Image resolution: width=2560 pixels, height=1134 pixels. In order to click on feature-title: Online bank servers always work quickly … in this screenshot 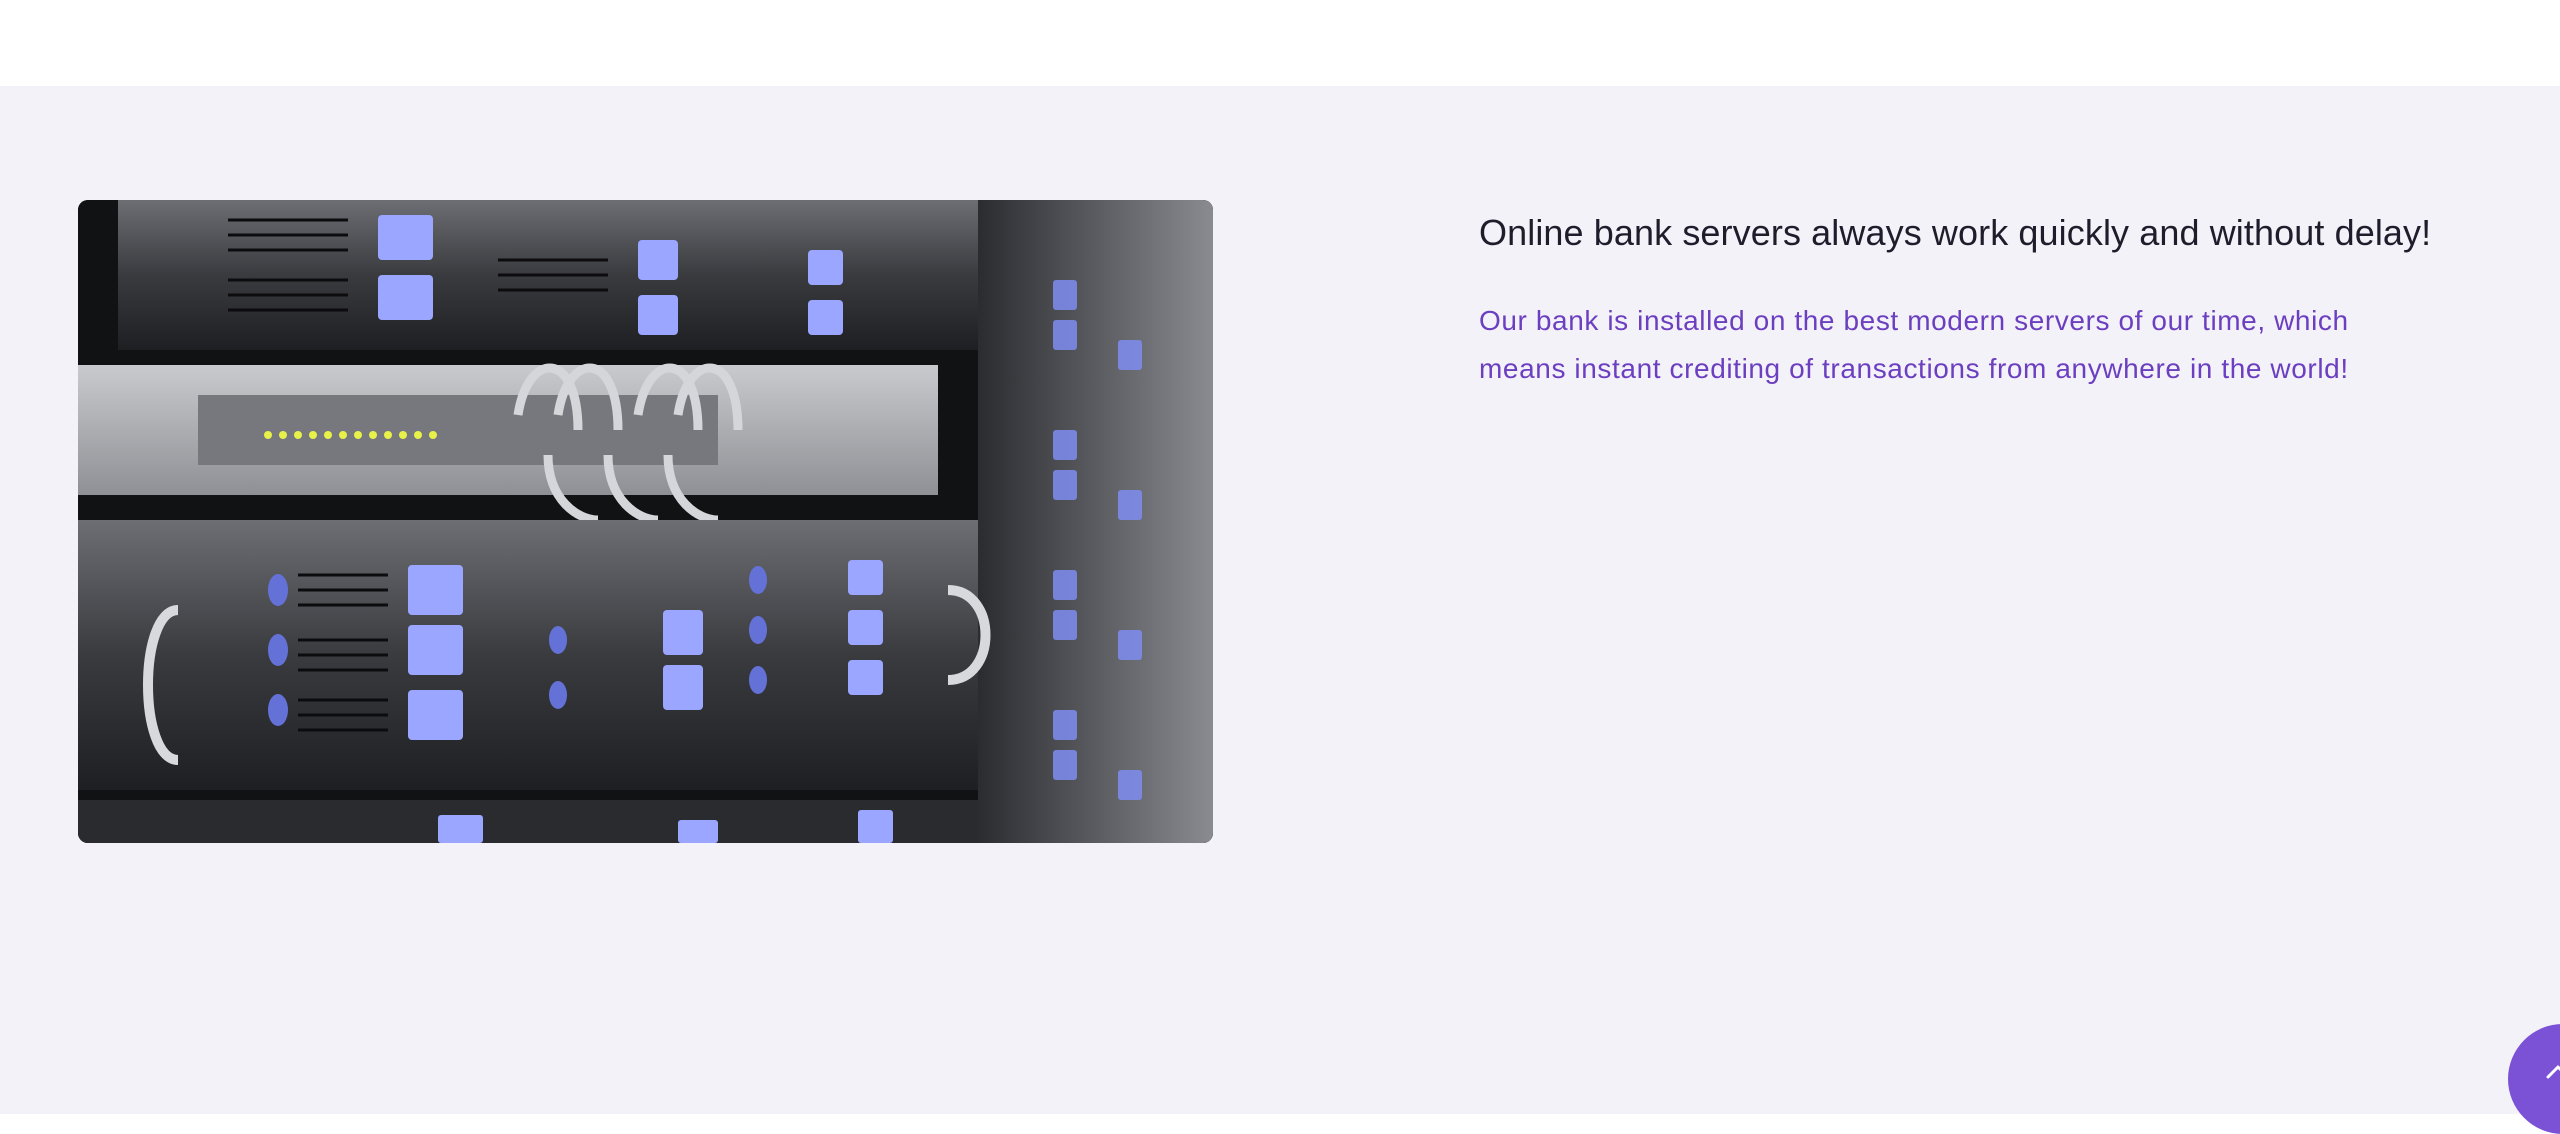, I will do `click(1955, 232)`.